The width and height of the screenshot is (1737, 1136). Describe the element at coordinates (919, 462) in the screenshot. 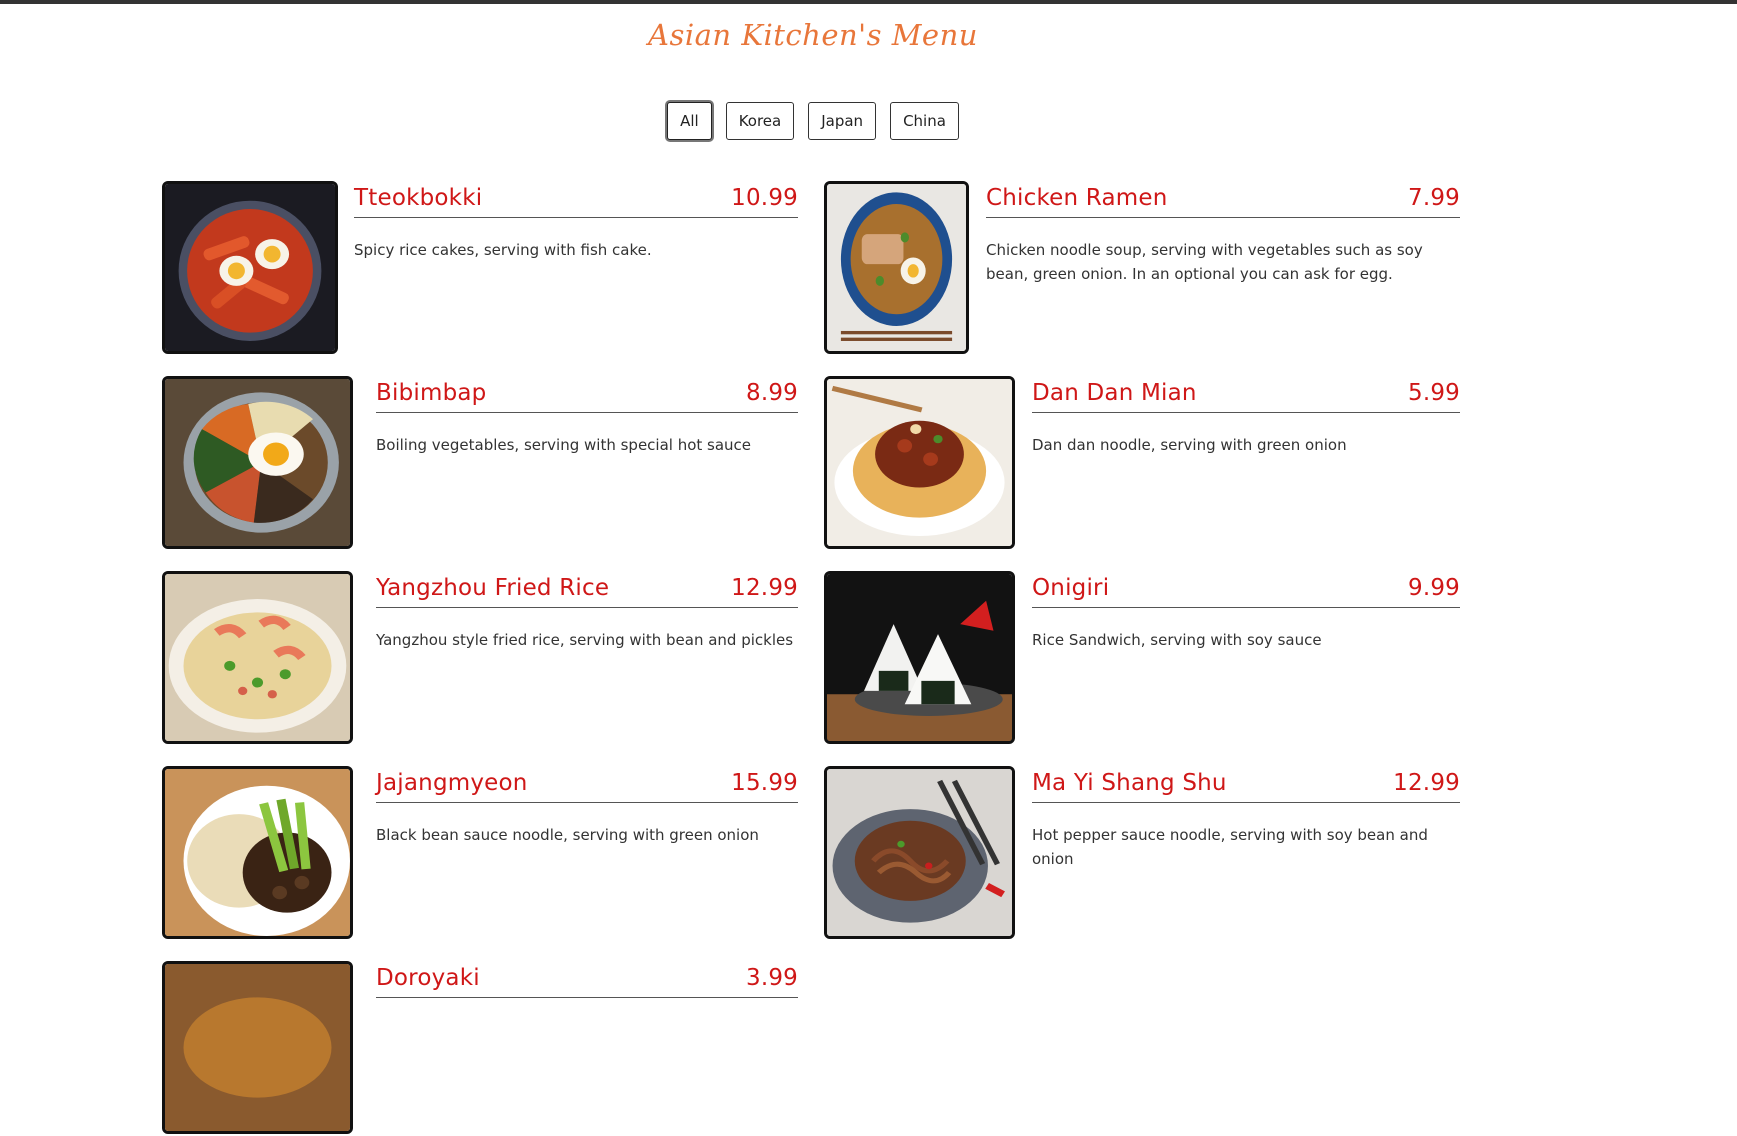

I see `food-image-dan-dan-mian` at that location.